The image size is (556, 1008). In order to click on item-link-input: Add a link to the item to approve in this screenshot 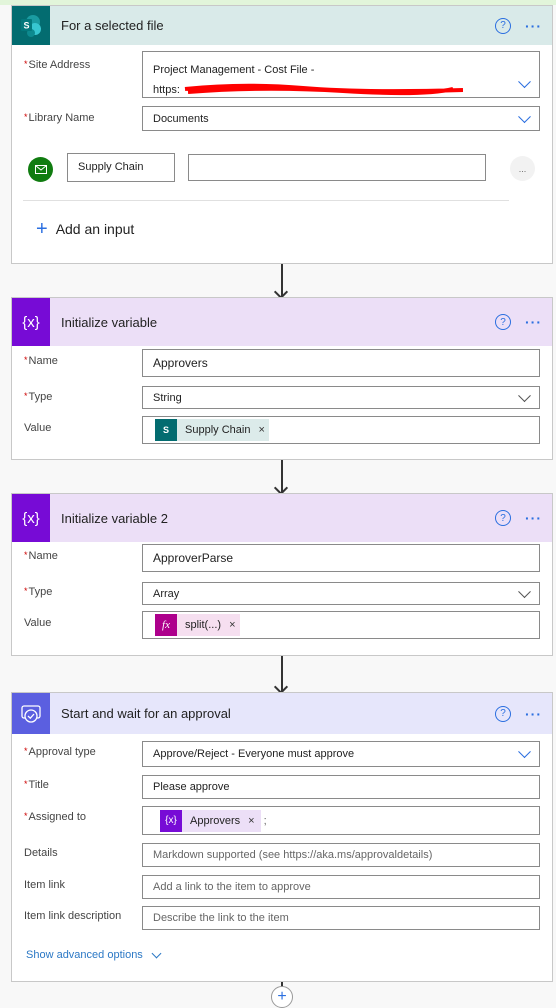, I will do `click(341, 887)`.